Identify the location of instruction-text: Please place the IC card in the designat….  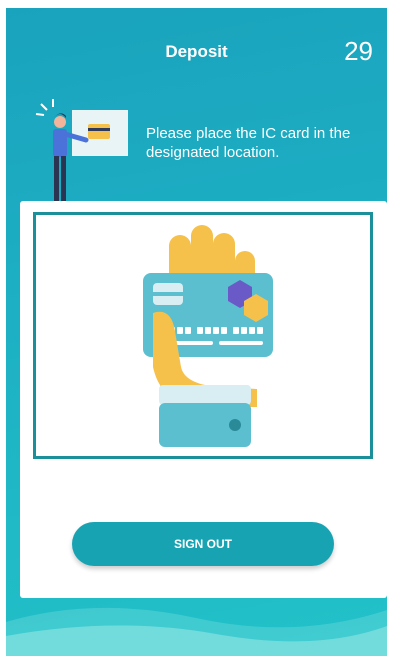
(248, 143).